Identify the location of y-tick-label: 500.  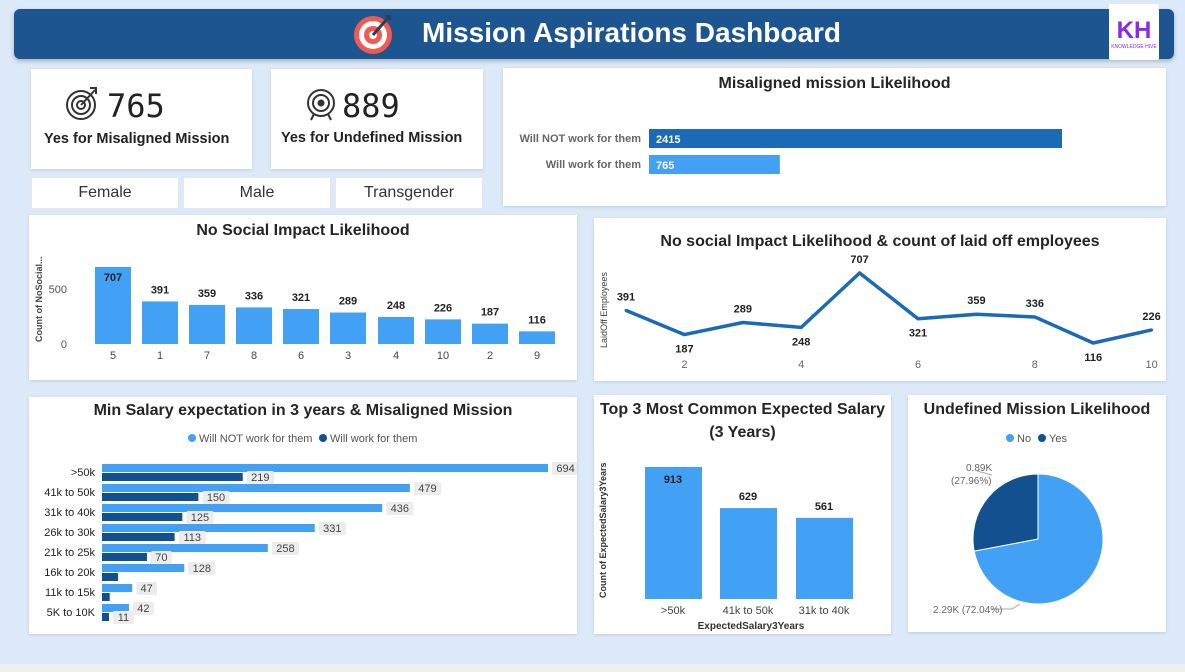
(58, 290).